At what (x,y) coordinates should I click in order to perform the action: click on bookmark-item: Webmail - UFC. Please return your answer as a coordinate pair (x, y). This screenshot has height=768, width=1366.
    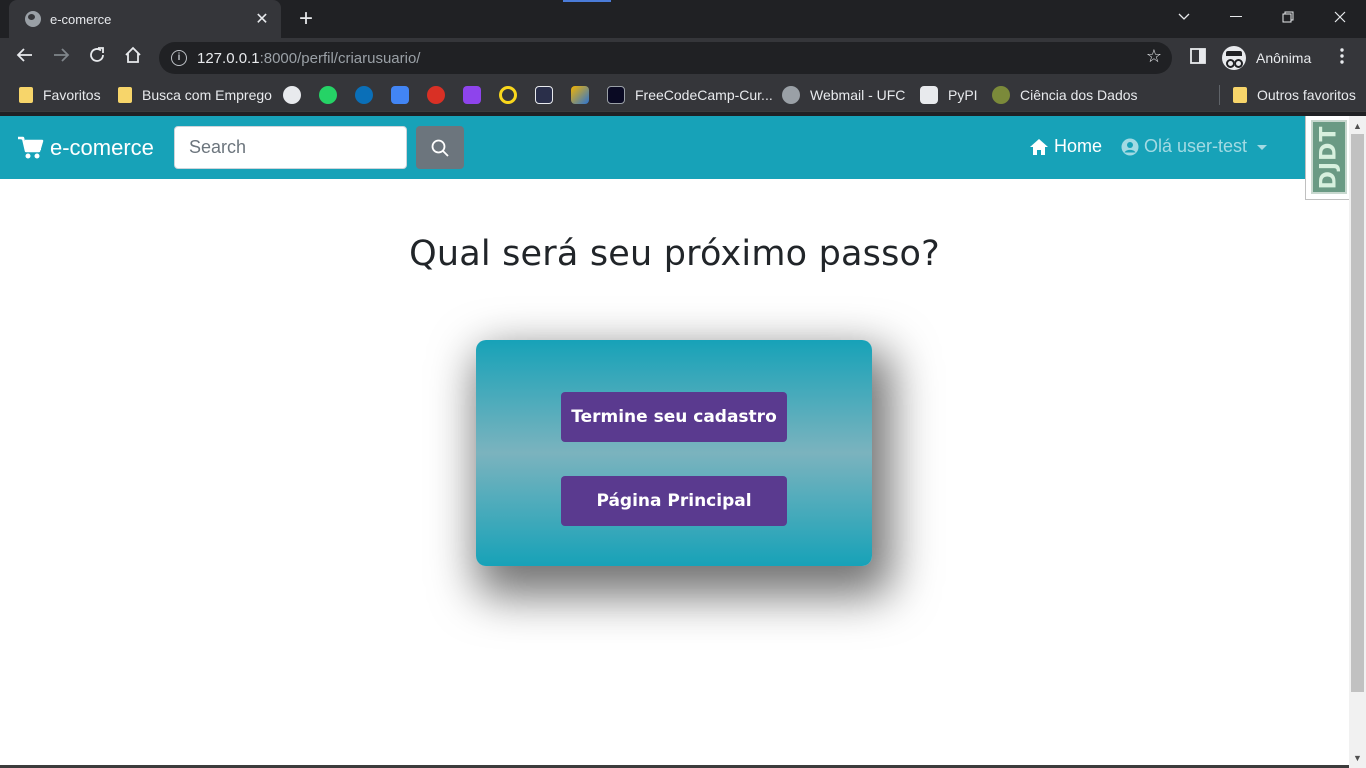
    Looking at the image, I should click on (843, 95).